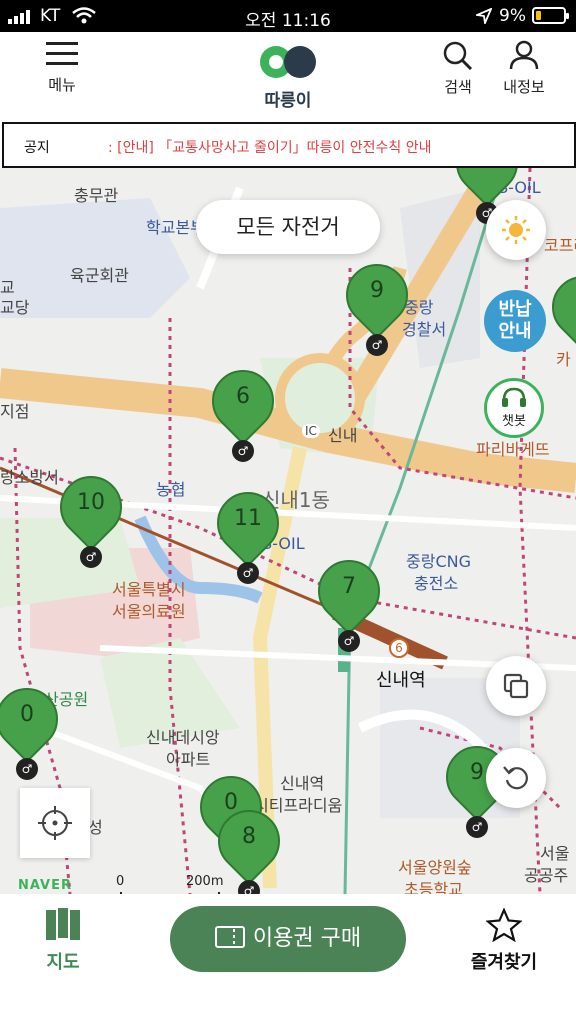 This screenshot has width=576, height=1024. What do you see at coordinates (514, 421) in the screenshot?
I see `chatbot-label: 챗봇` at bounding box center [514, 421].